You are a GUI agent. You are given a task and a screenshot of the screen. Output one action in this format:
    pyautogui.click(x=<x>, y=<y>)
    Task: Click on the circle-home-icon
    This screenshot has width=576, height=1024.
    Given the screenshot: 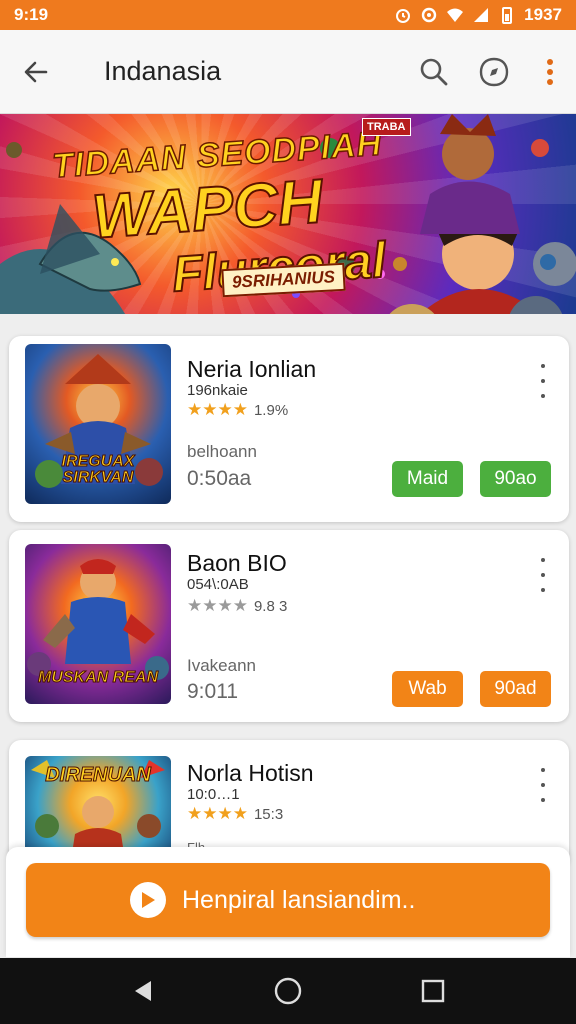 What is the action you would take?
    pyautogui.click(x=288, y=991)
    